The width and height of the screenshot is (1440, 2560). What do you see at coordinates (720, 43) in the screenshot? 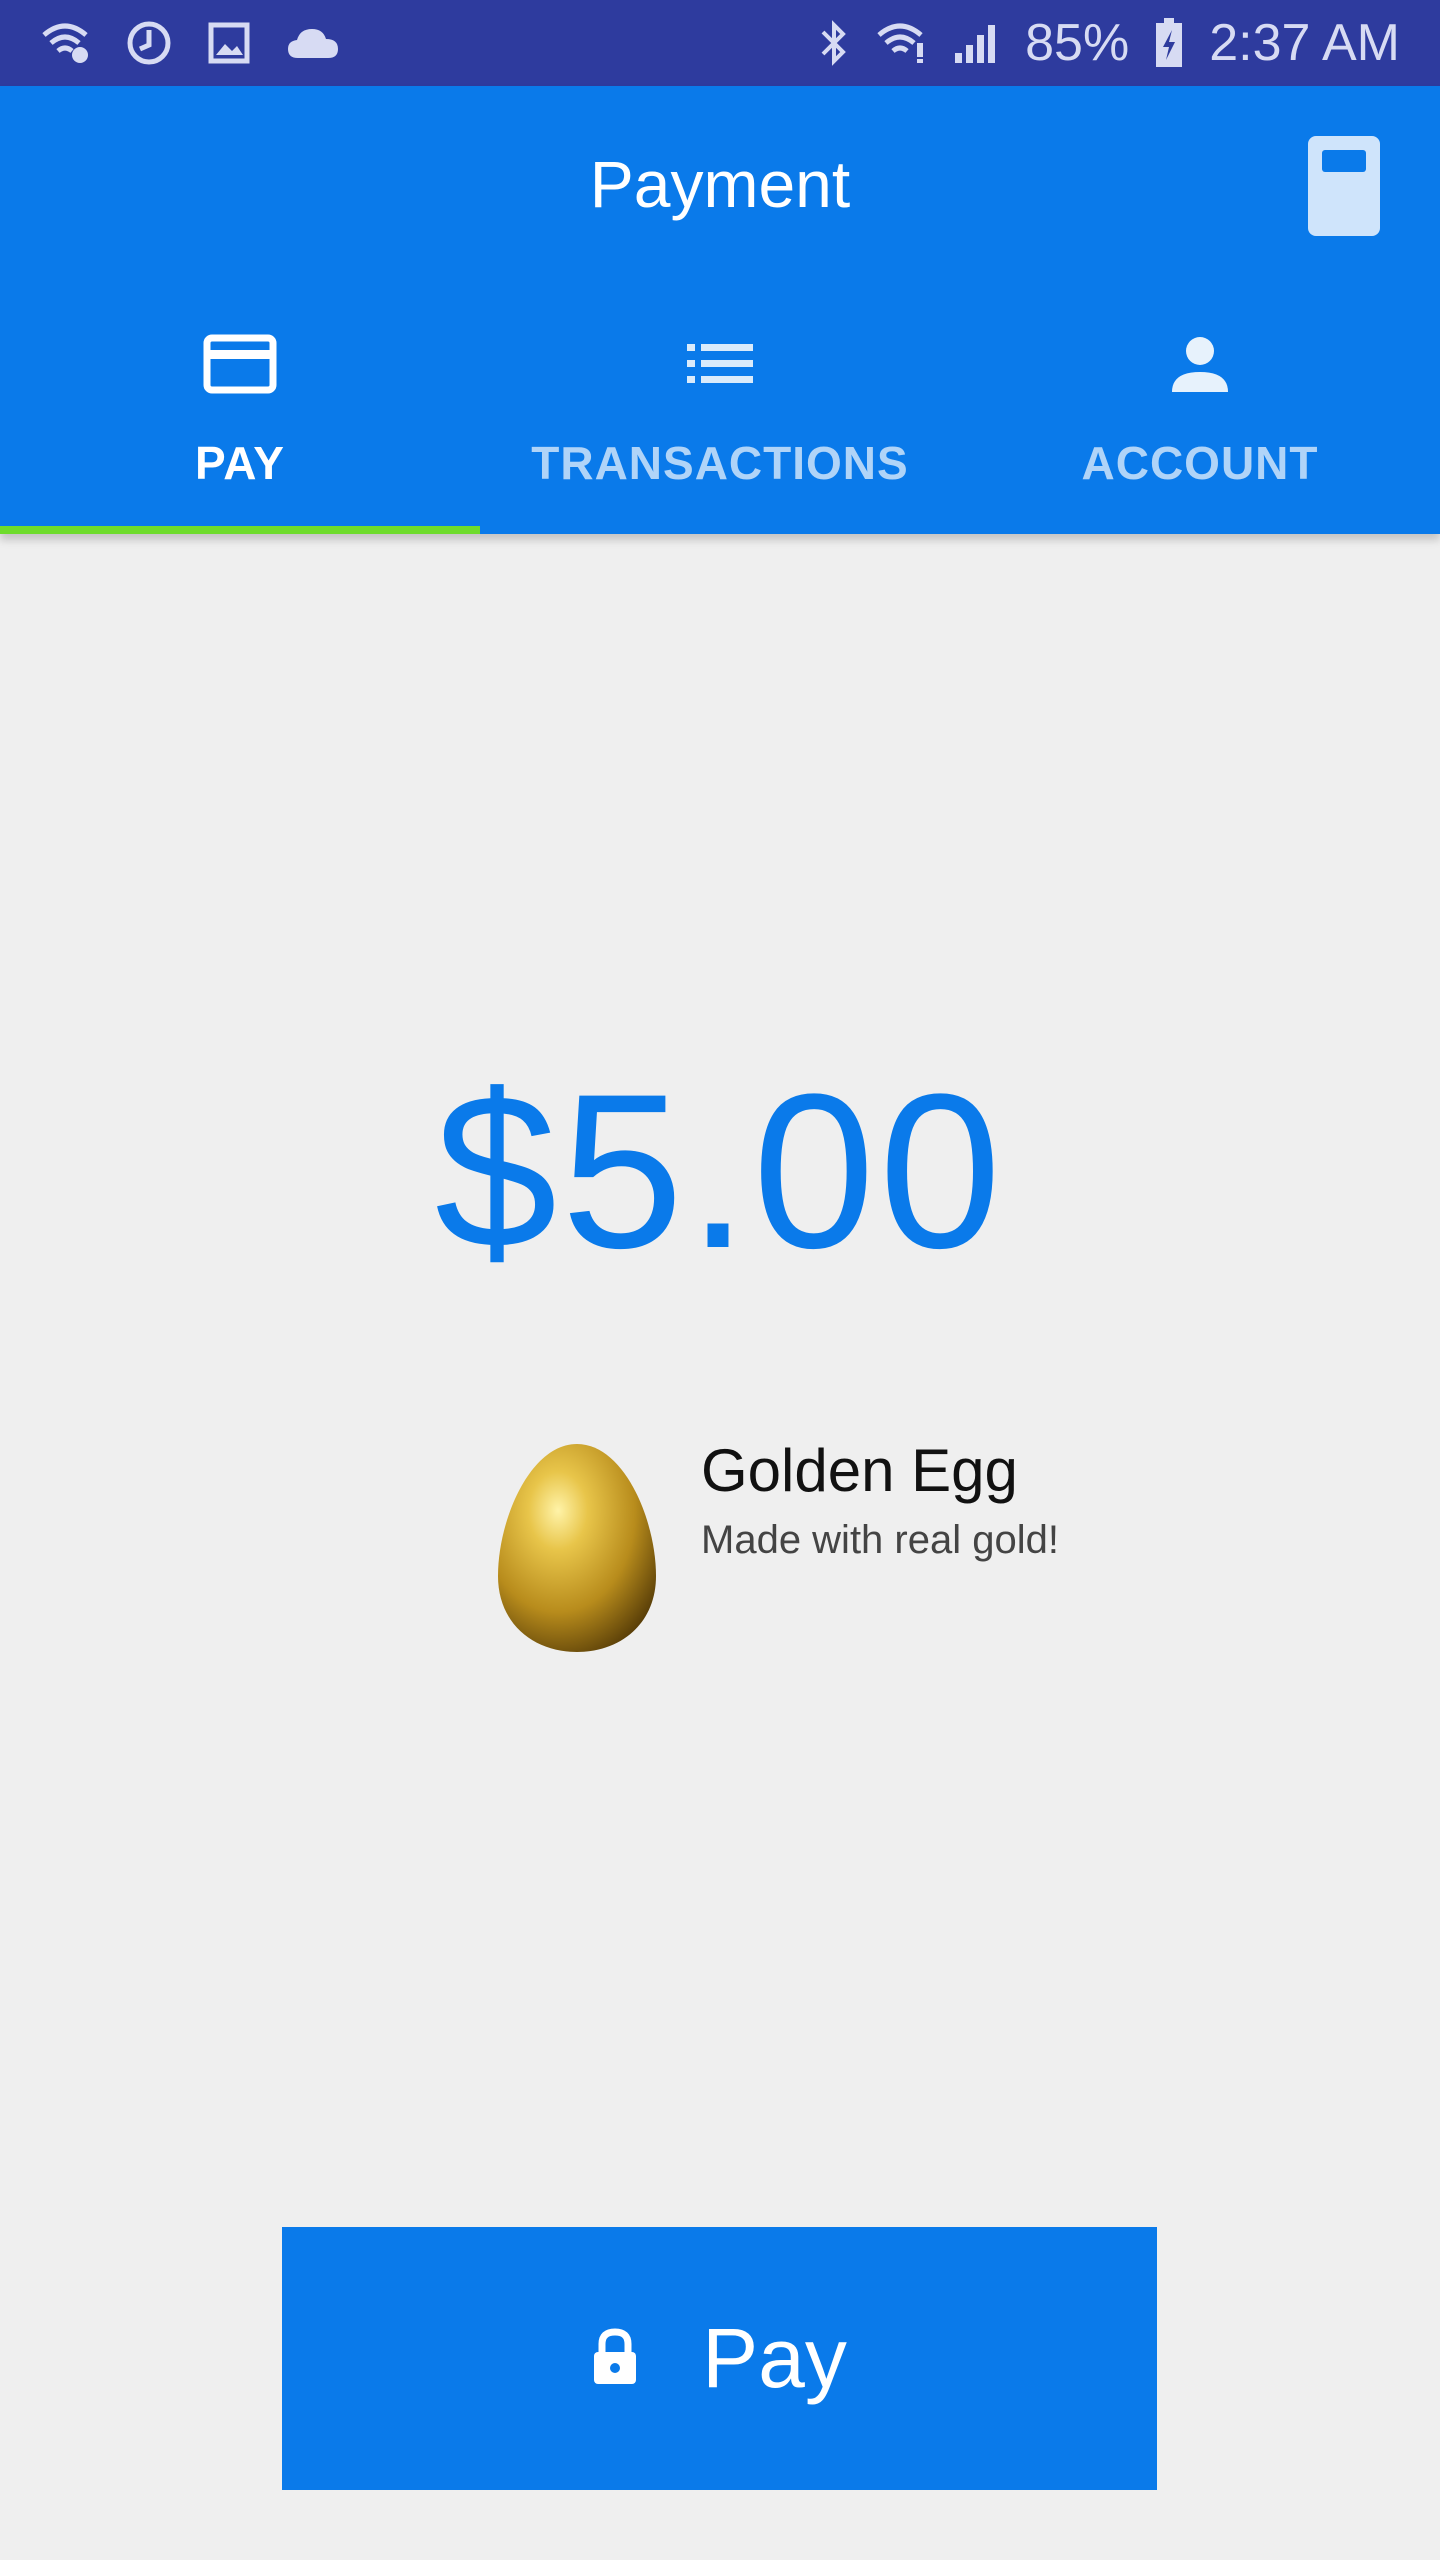
I see `status-bar: 85% 2:37 AM` at bounding box center [720, 43].